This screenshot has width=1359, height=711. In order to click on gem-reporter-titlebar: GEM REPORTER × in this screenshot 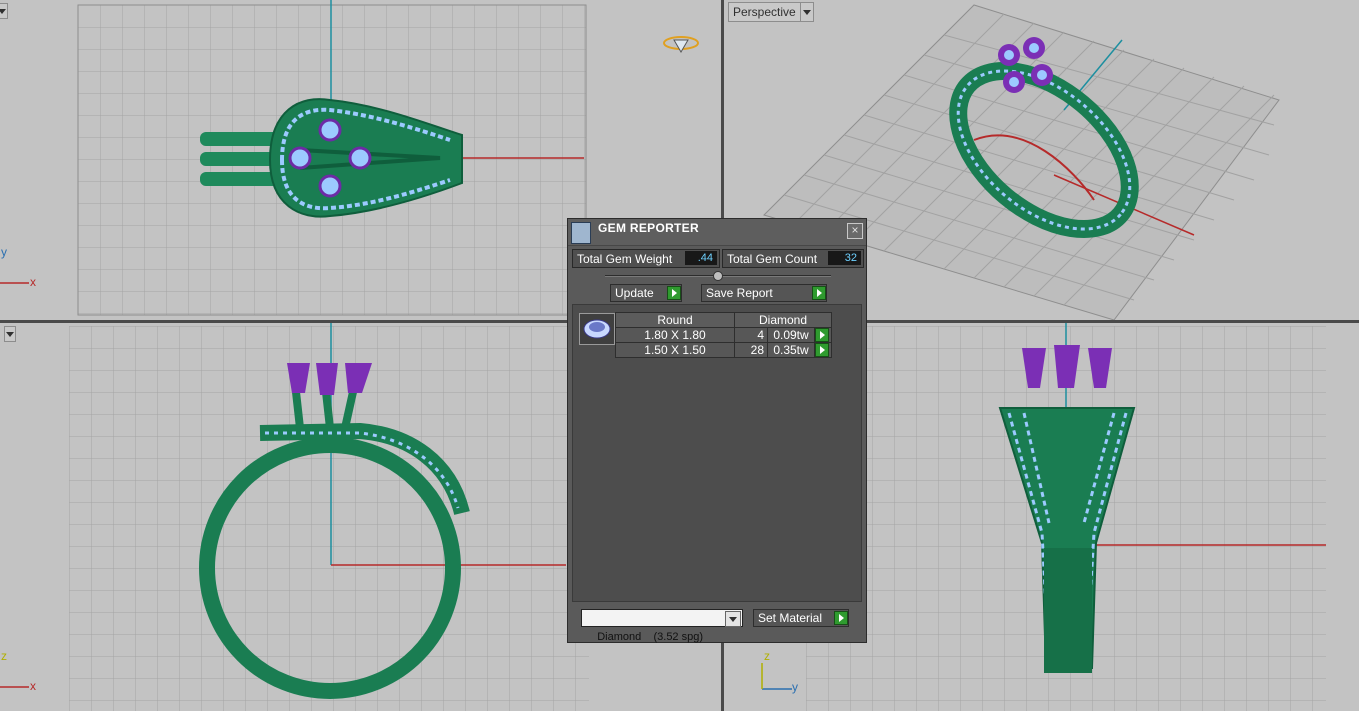, I will do `click(717, 232)`.